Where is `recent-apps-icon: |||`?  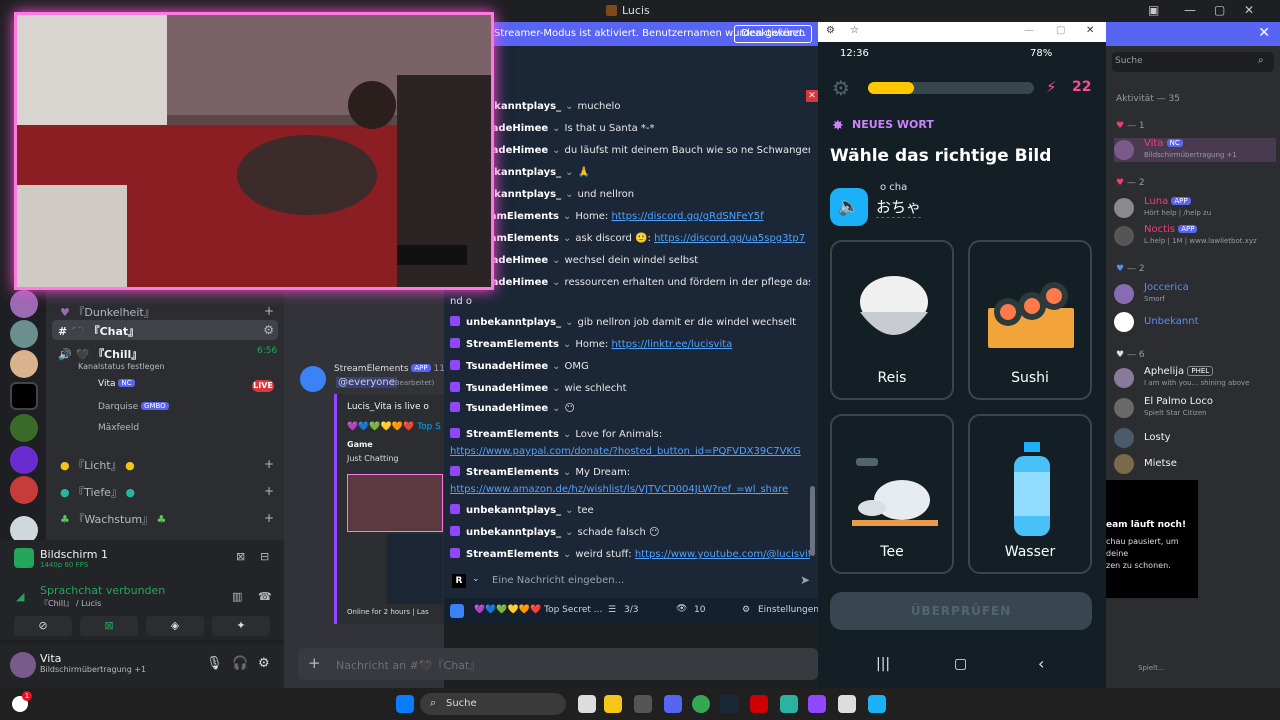
recent-apps-icon: ||| is located at coordinates (883, 664).